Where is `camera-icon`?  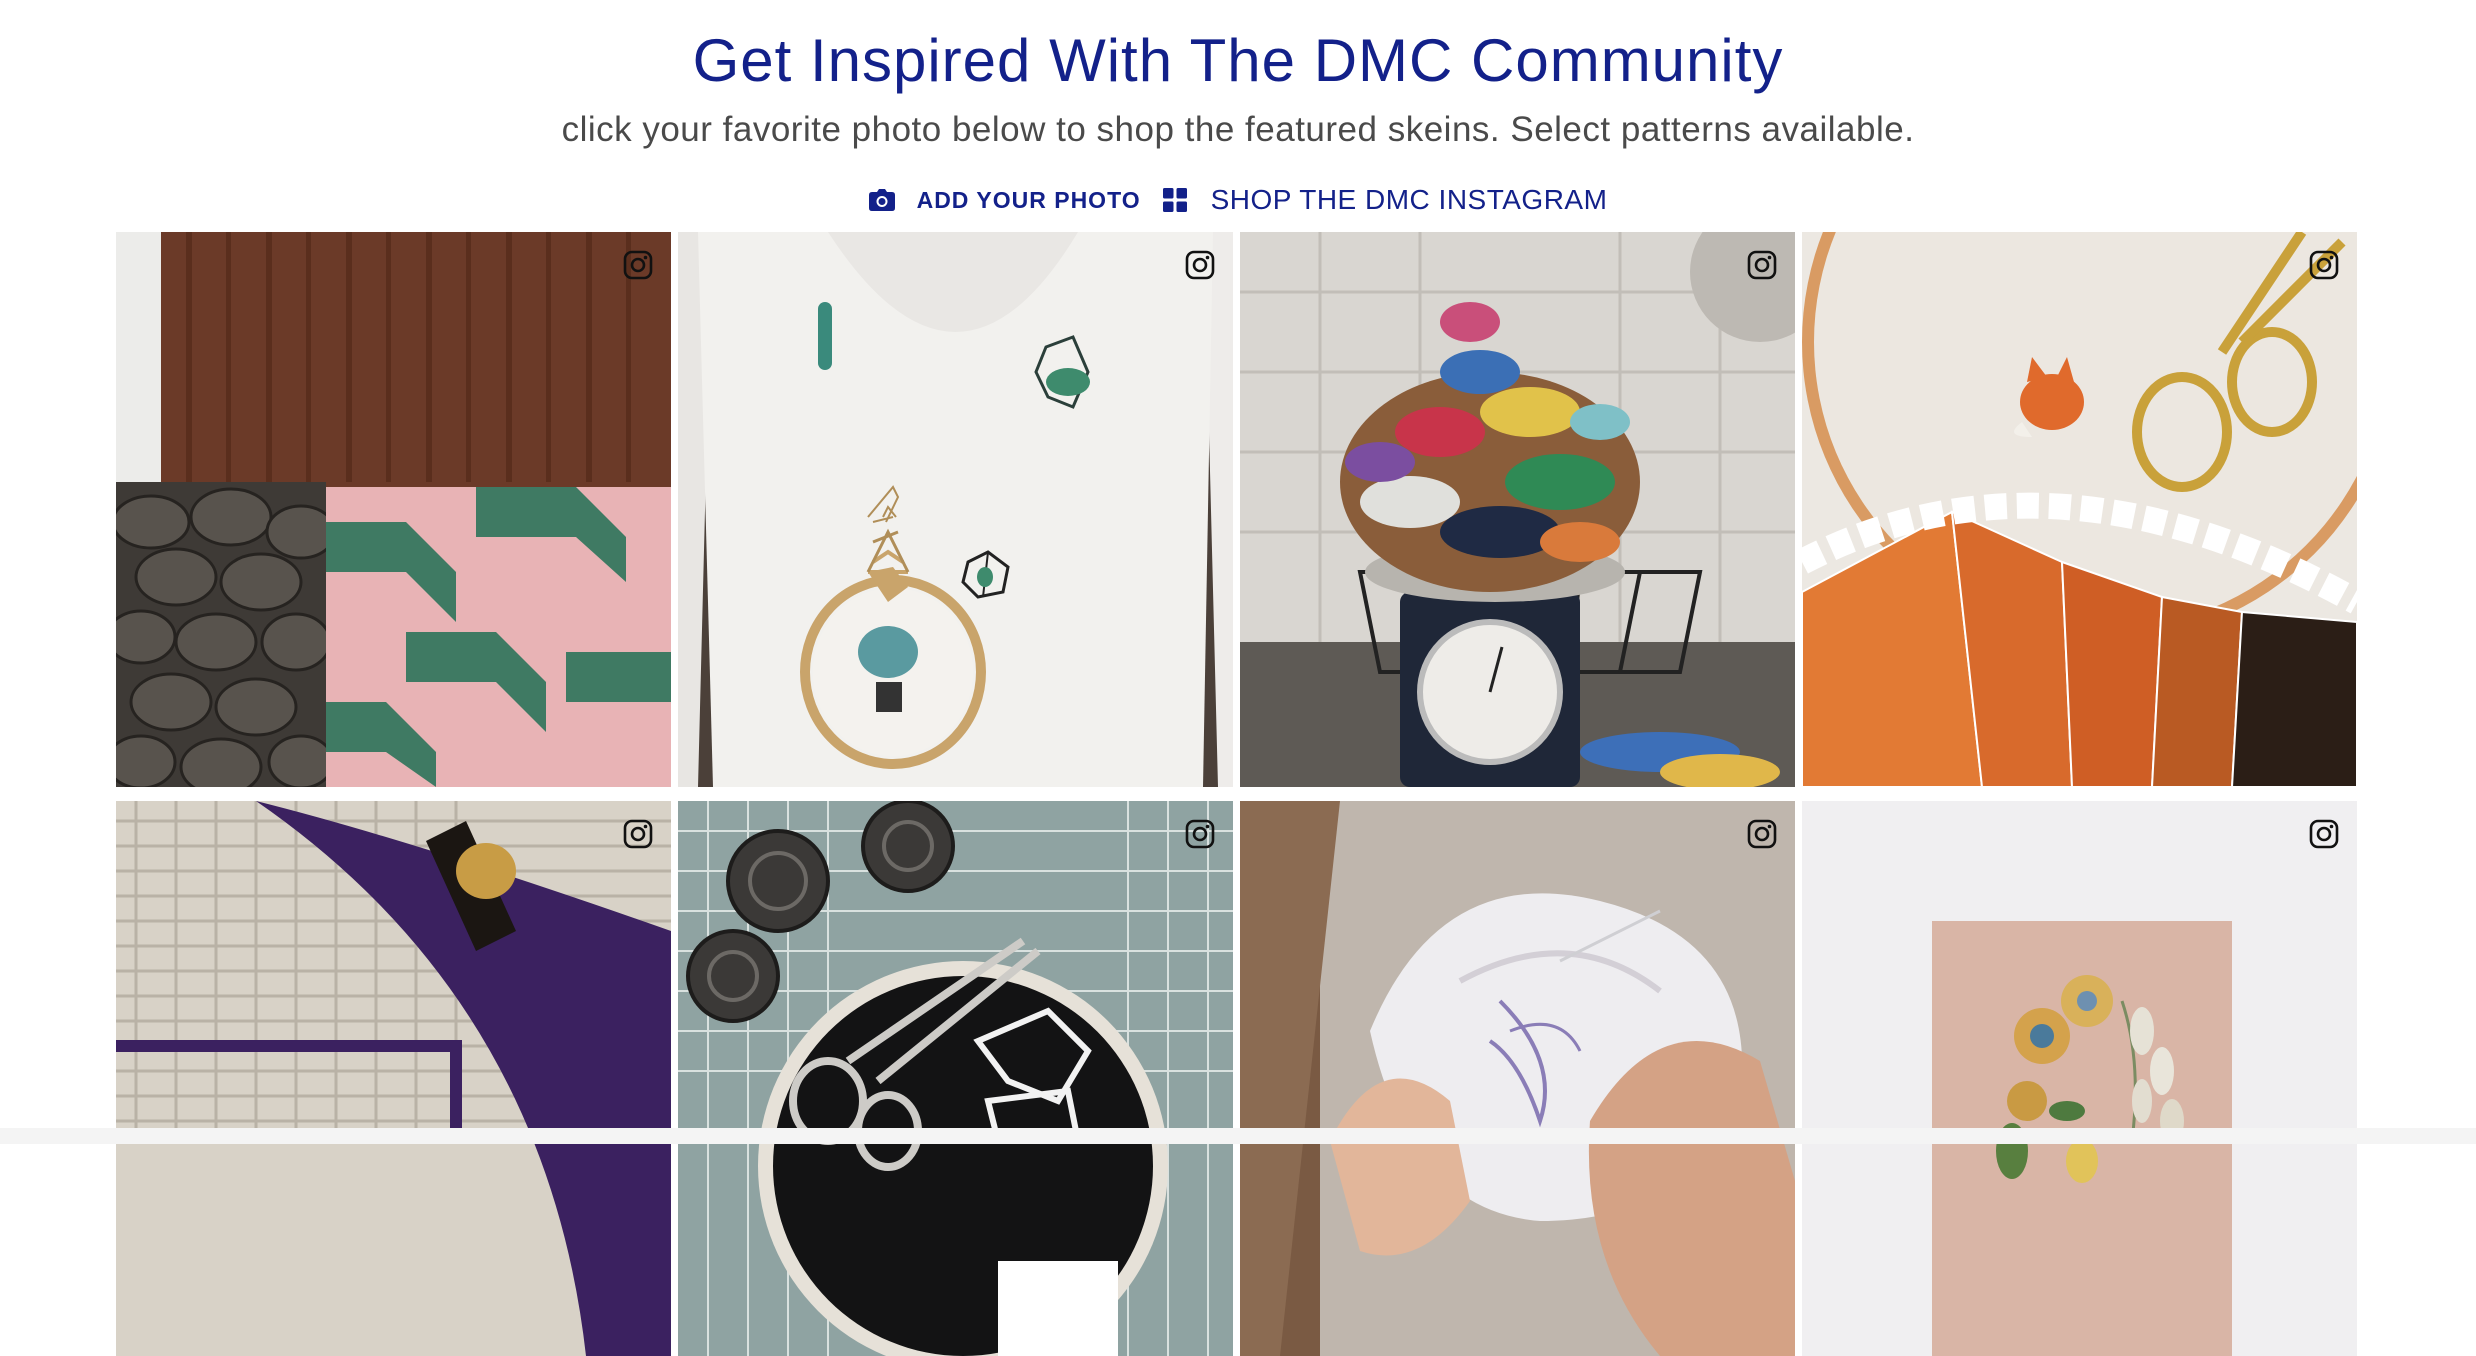
camera-icon is located at coordinates (881, 200).